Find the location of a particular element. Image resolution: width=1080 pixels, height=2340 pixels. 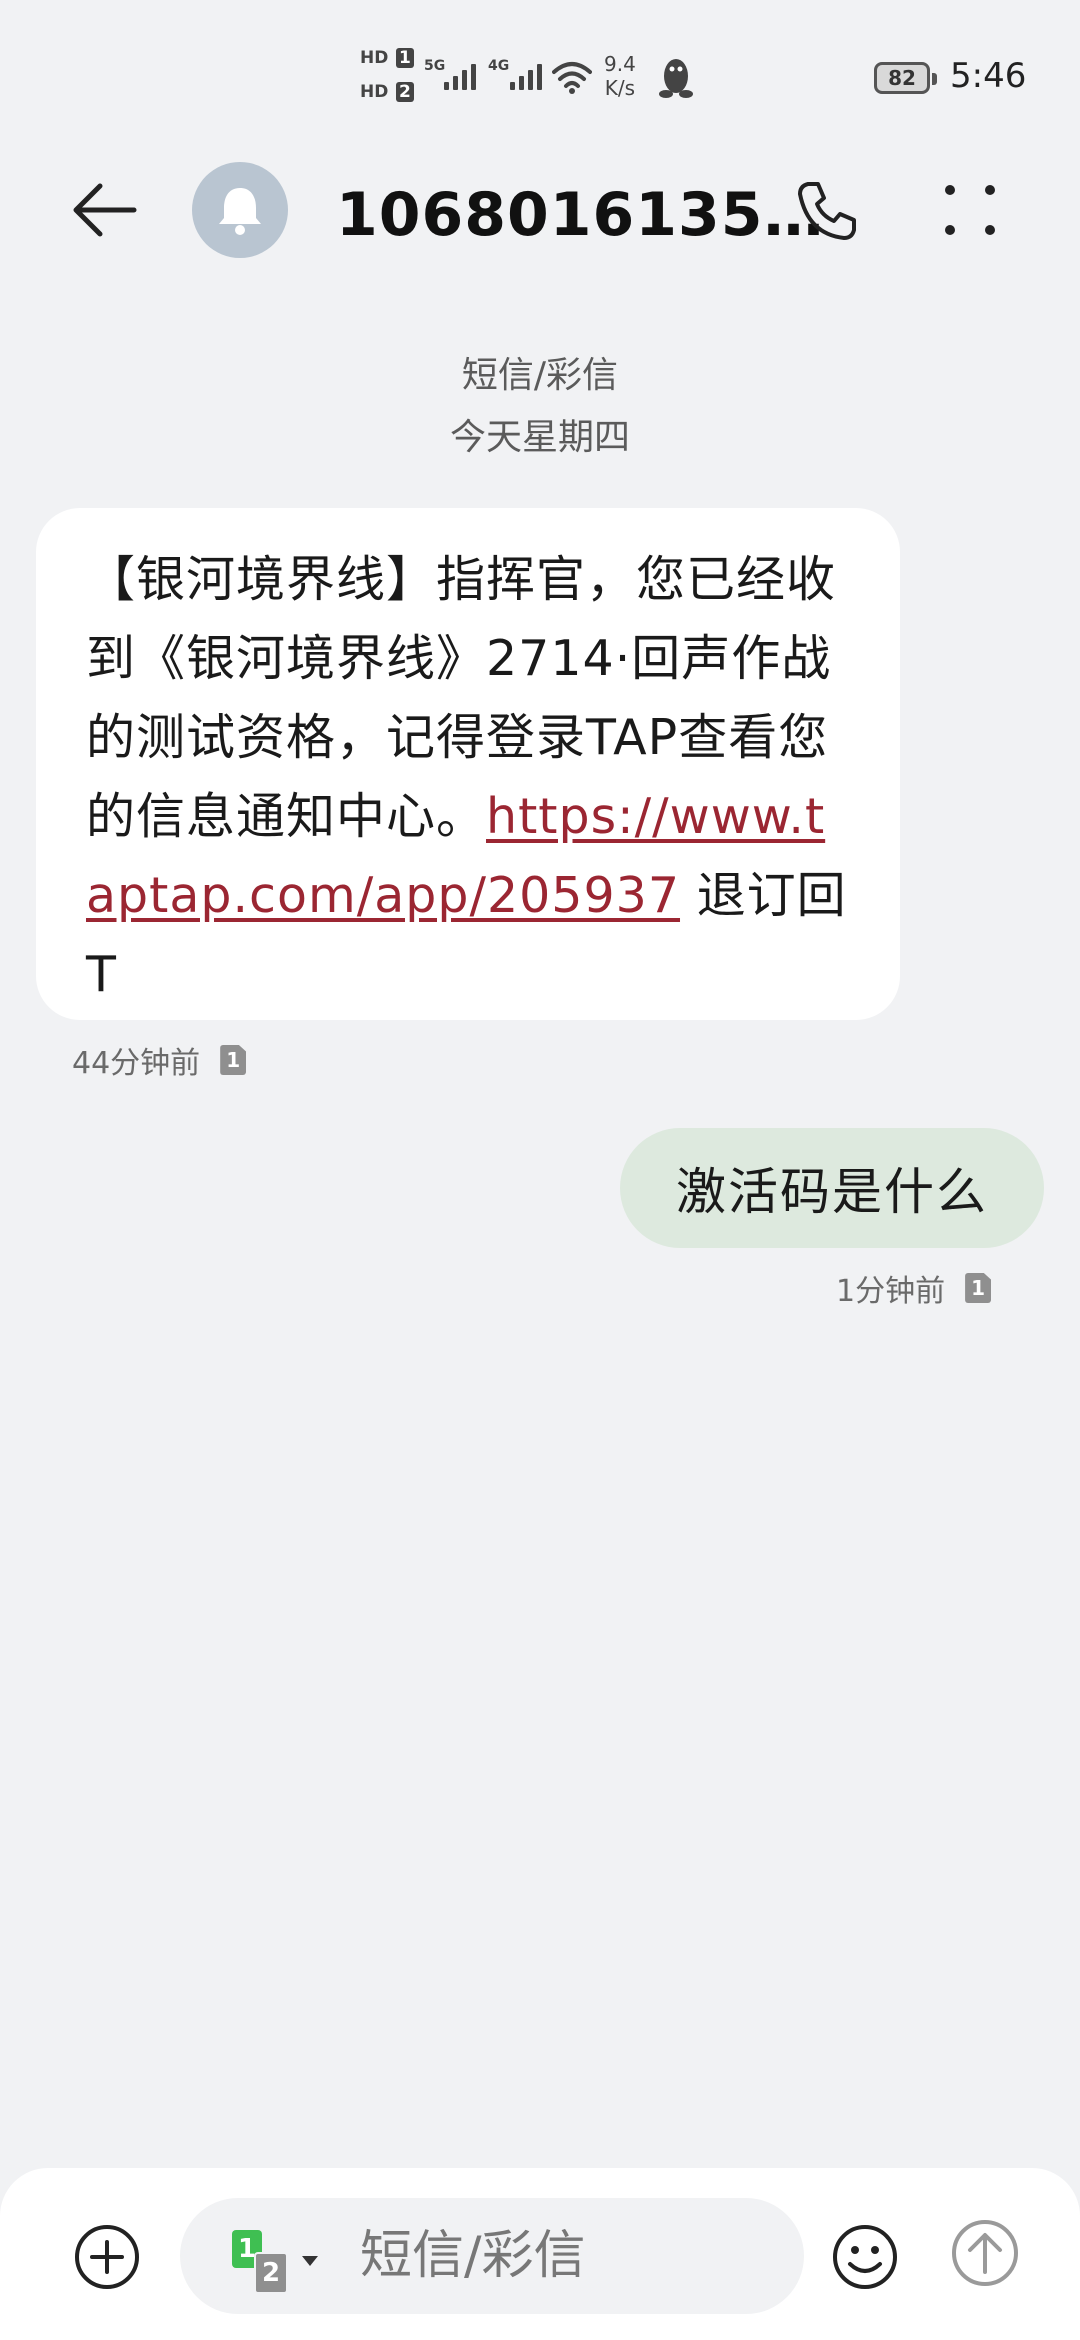

sim-secondary-icon: 2 is located at coordinates (271, 2273).